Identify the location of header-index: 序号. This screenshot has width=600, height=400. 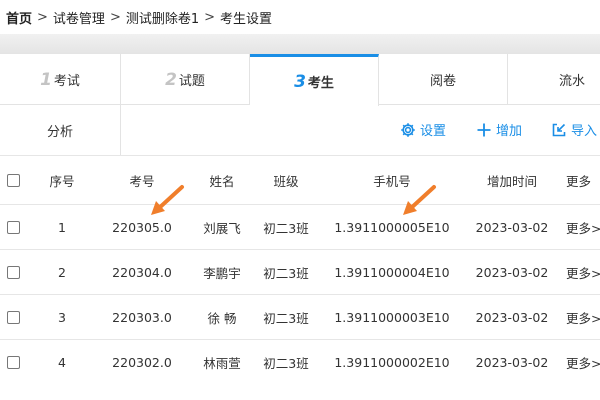
(62, 180).